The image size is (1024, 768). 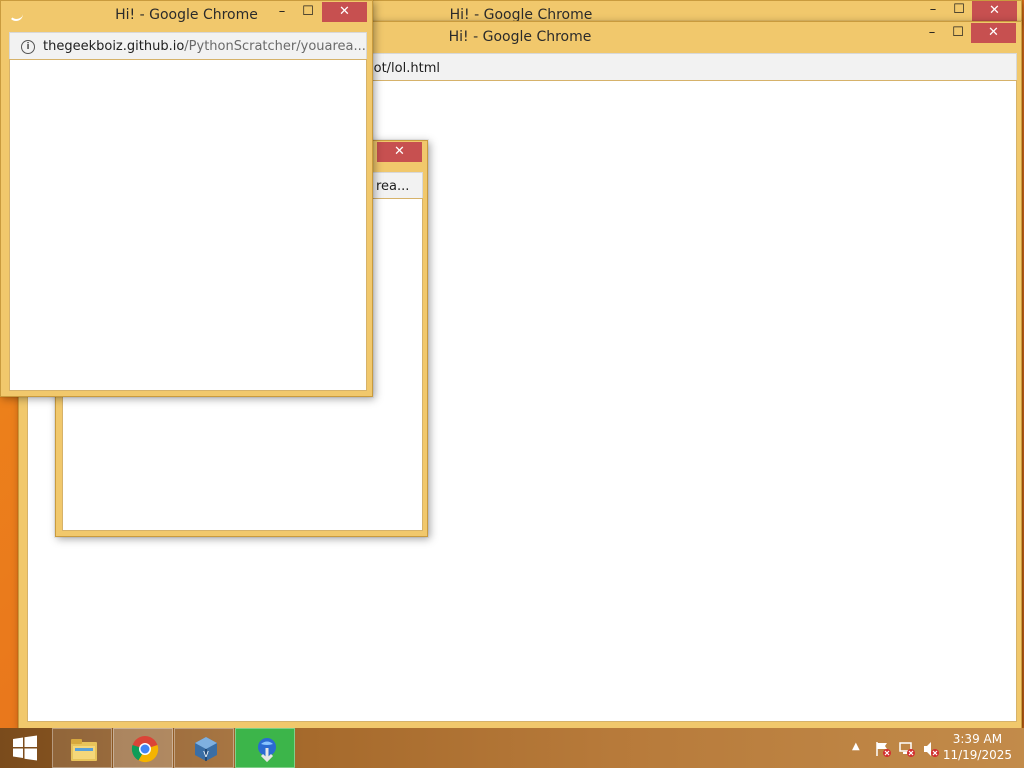 What do you see at coordinates (28, 47) in the screenshot?
I see `info-icon: i` at bounding box center [28, 47].